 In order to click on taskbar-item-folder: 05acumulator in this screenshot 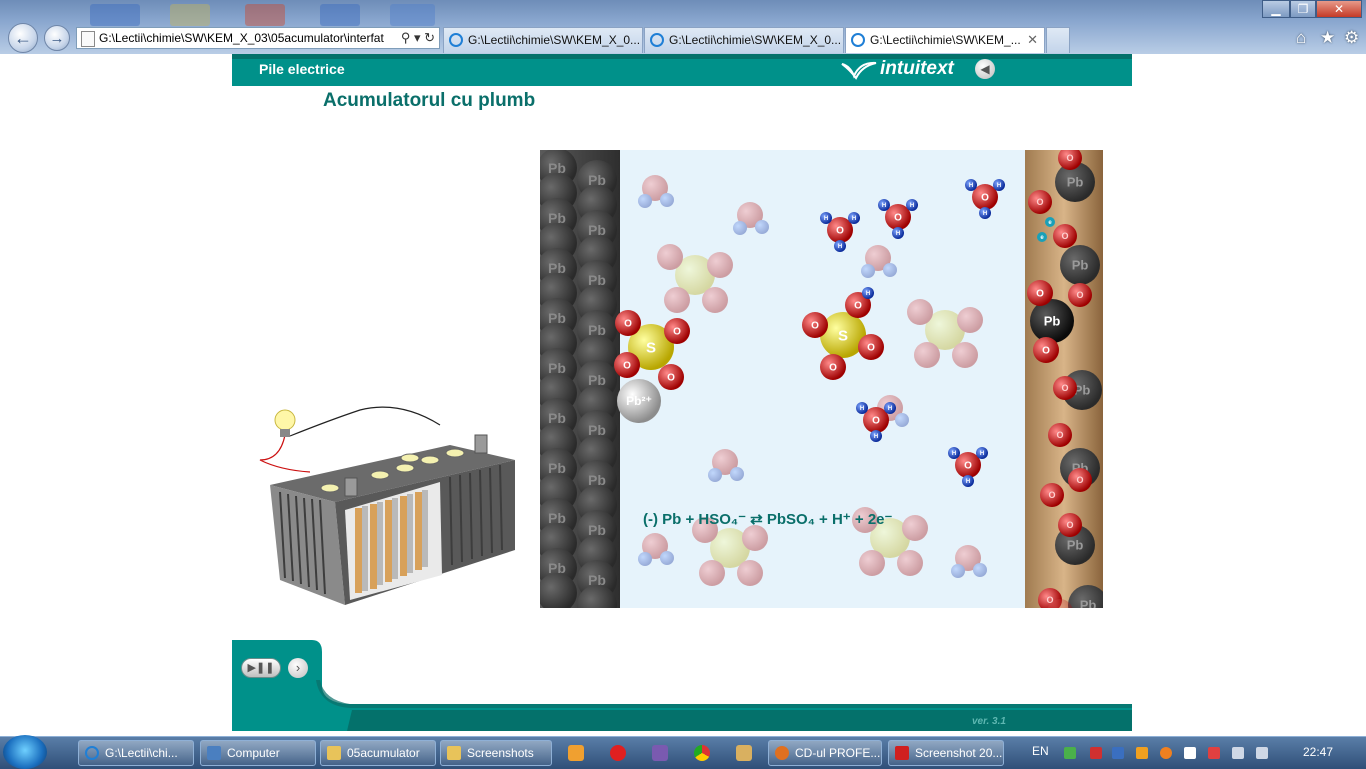, I will do `click(378, 753)`.